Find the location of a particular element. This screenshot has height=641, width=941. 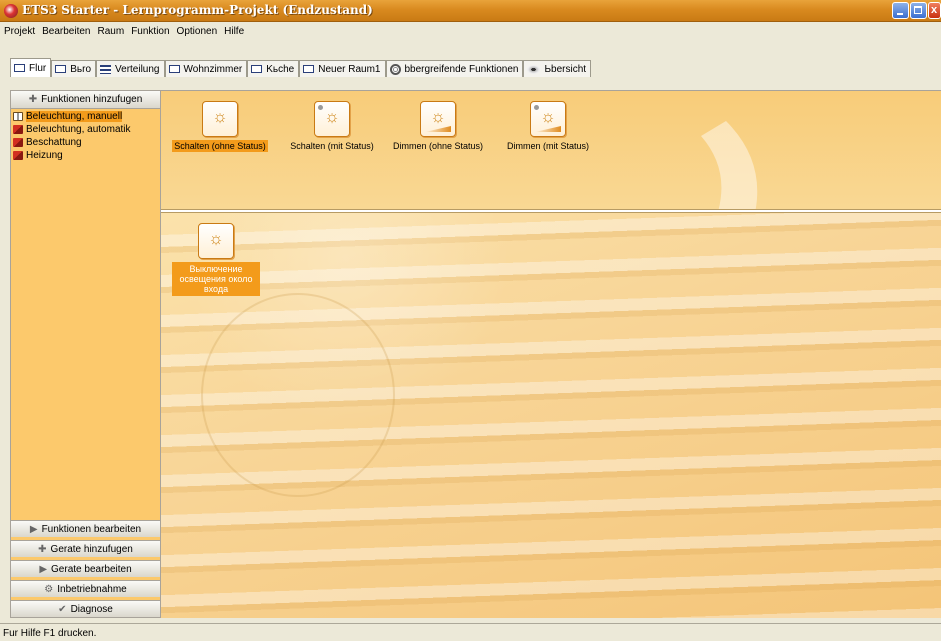

status-bar: Fur Hilfe F1 drucken. is located at coordinates (470, 632).